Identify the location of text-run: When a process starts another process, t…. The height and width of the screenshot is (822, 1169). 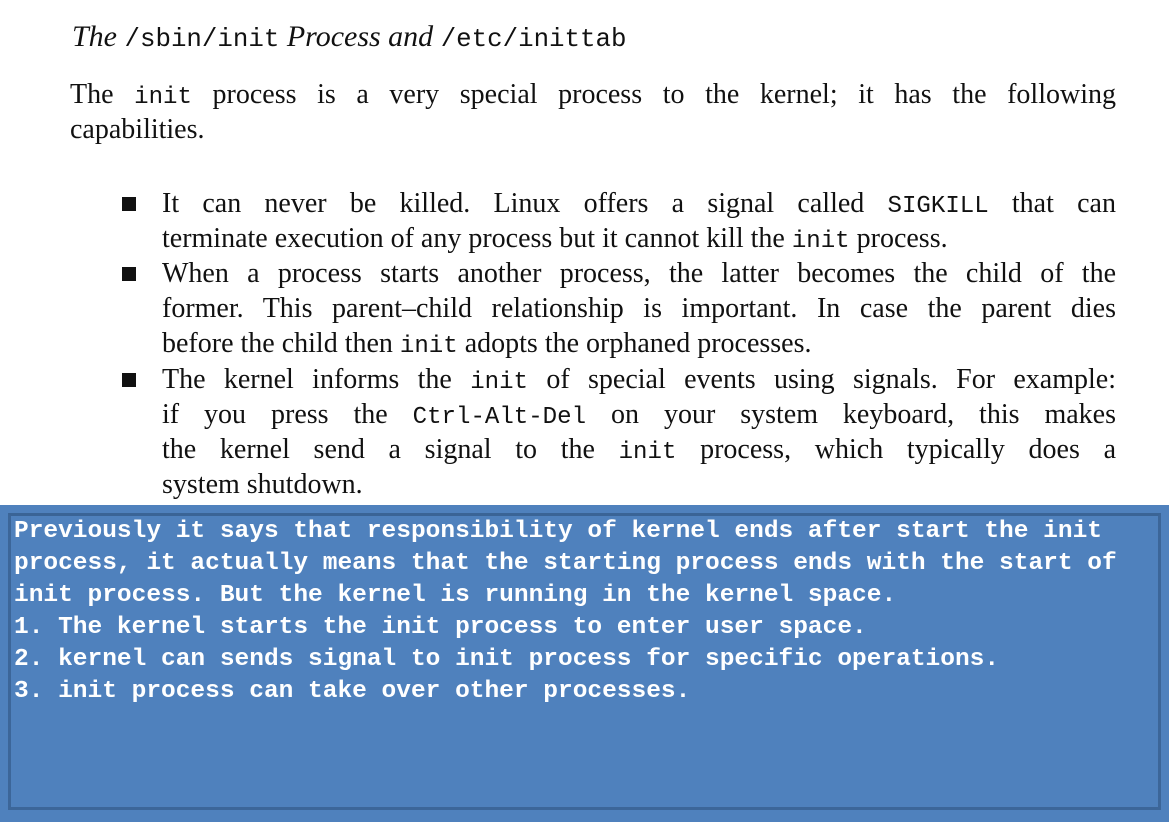
(639, 274).